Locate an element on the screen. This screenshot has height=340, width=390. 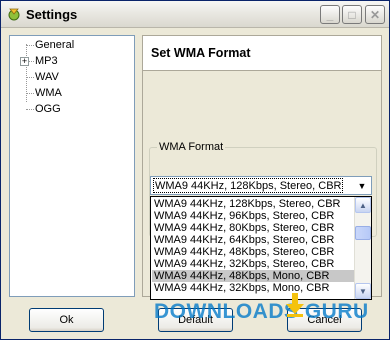
combo-selected-value: WMA9 44KHz, 128Kbps, Stereo, CBR is located at coordinates (248, 185).